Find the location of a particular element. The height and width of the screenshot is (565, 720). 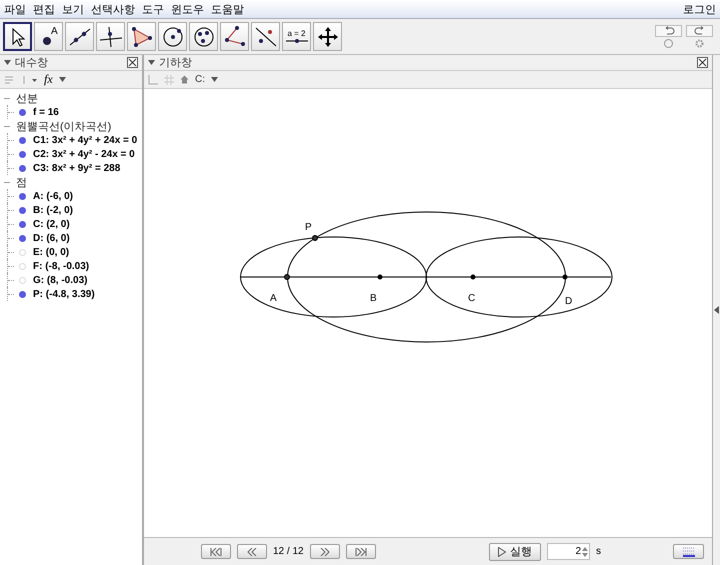

menu-item: 윈도우 is located at coordinates (187, 9).